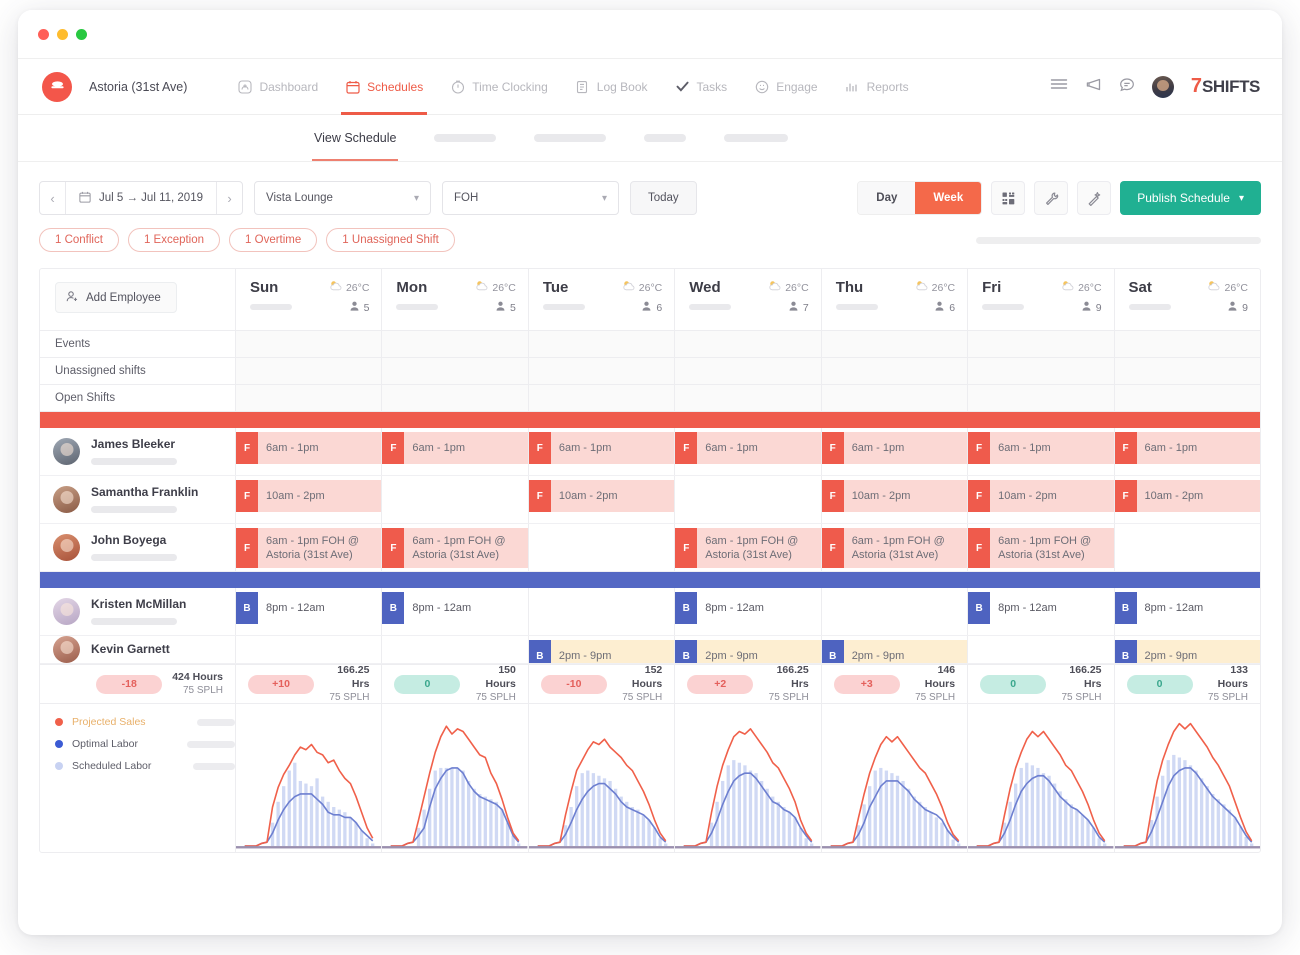  Describe the element at coordinates (1059, 86) in the screenshot. I see `hamburger-icon` at that location.